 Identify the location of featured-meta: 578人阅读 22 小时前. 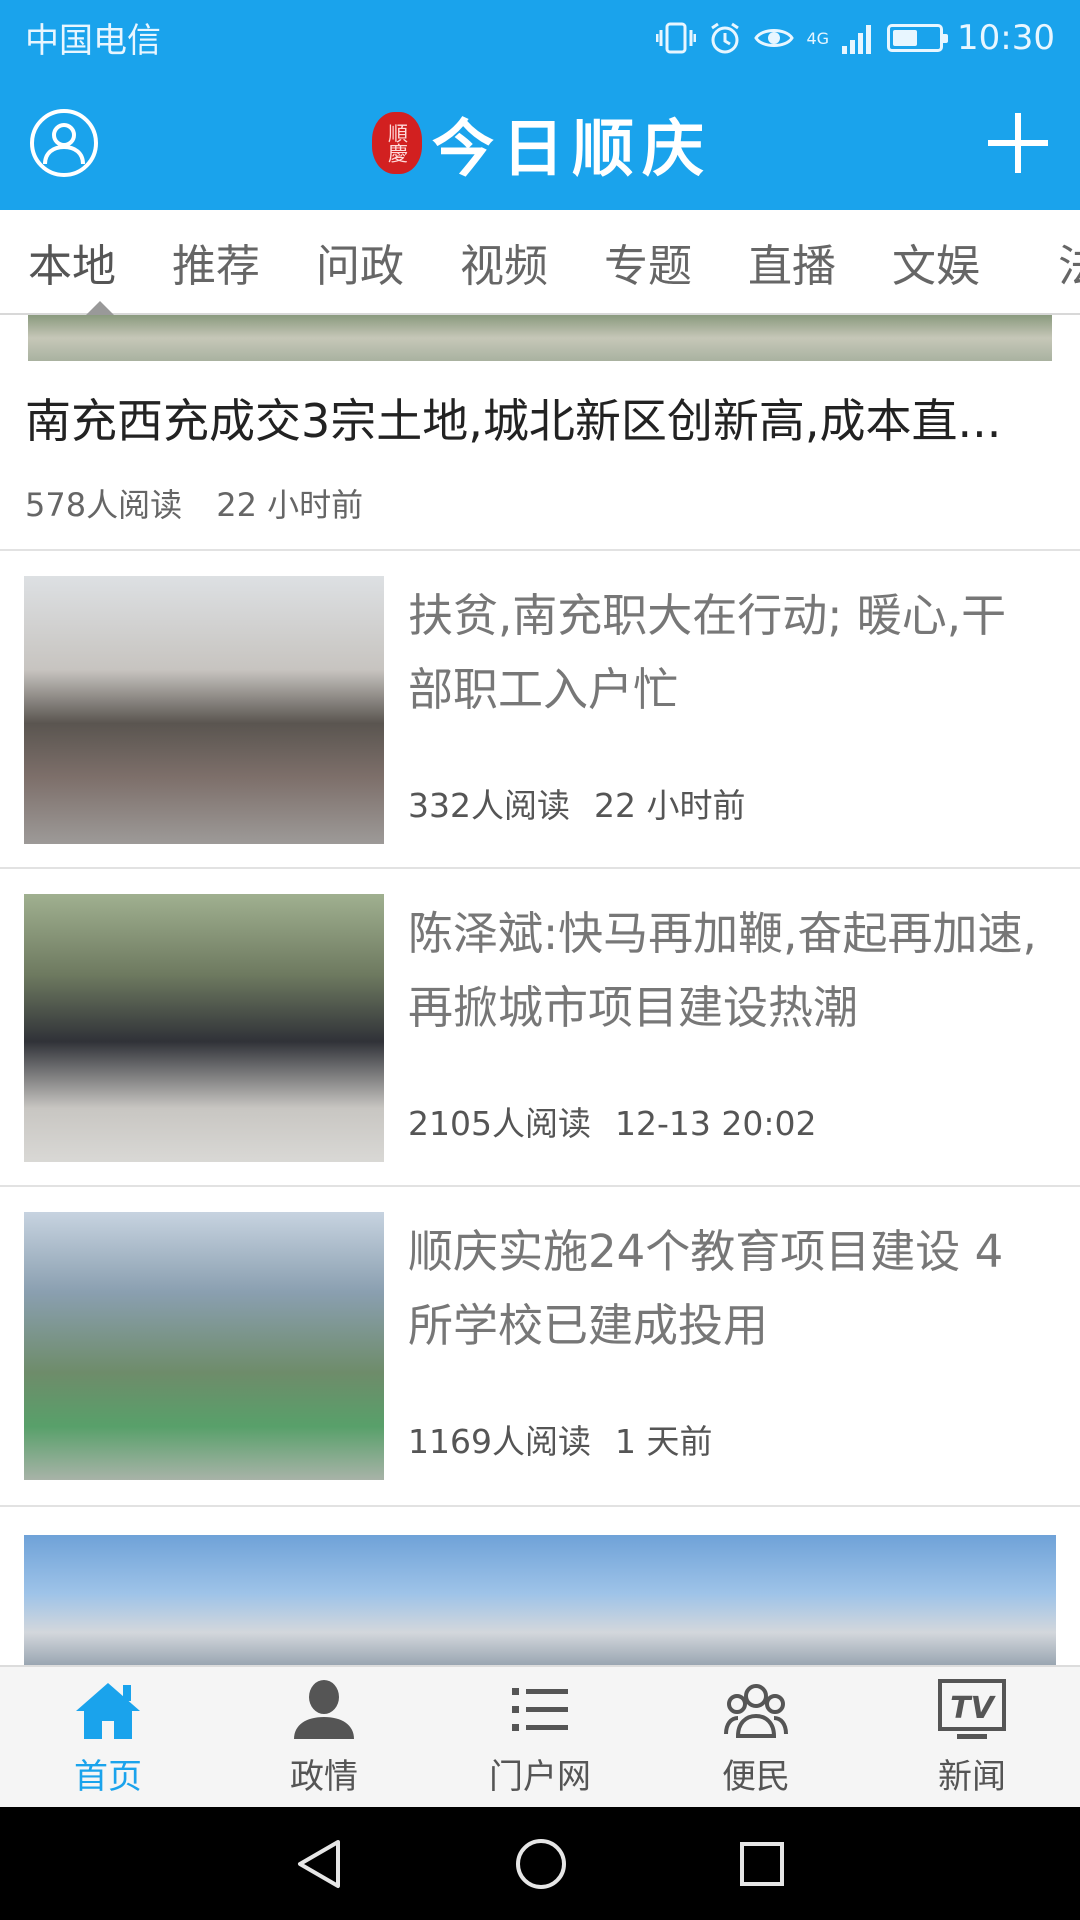
(194, 503).